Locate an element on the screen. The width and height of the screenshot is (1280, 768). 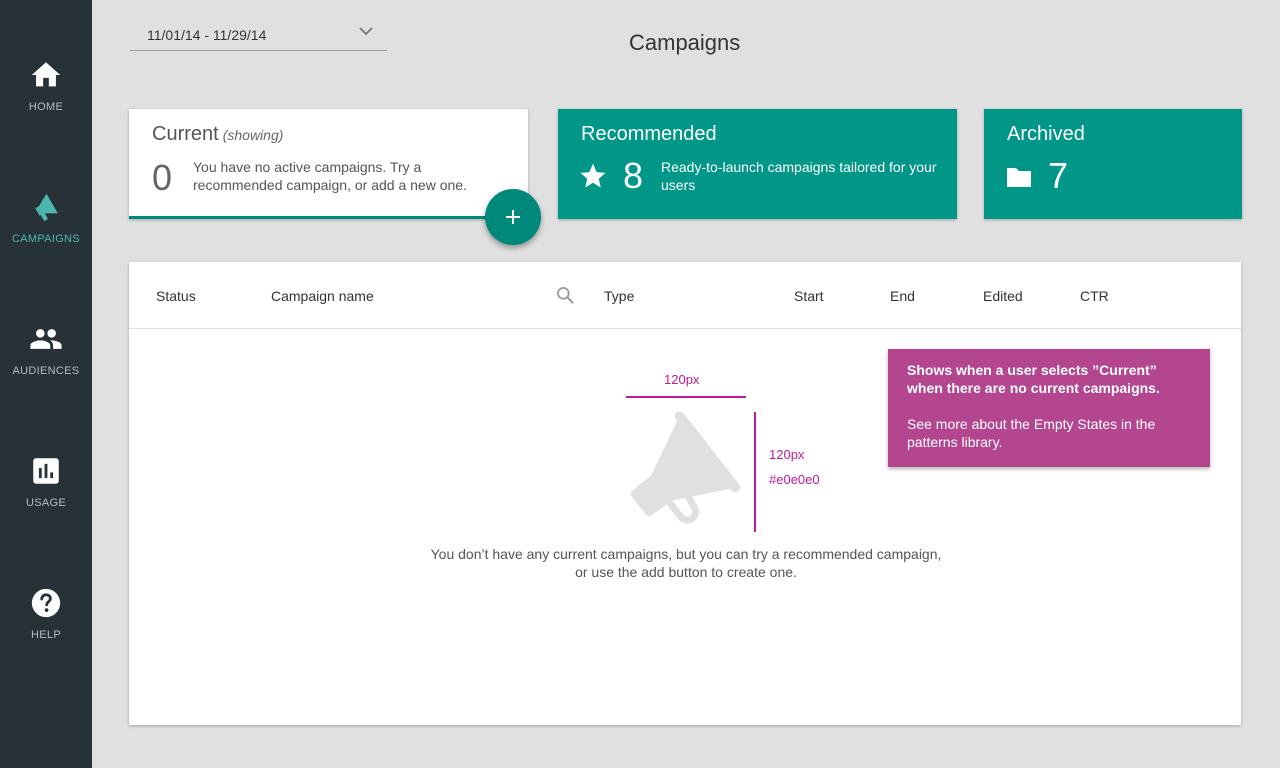
nav-label-audiences: AUDIENCES is located at coordinates (46, 371).